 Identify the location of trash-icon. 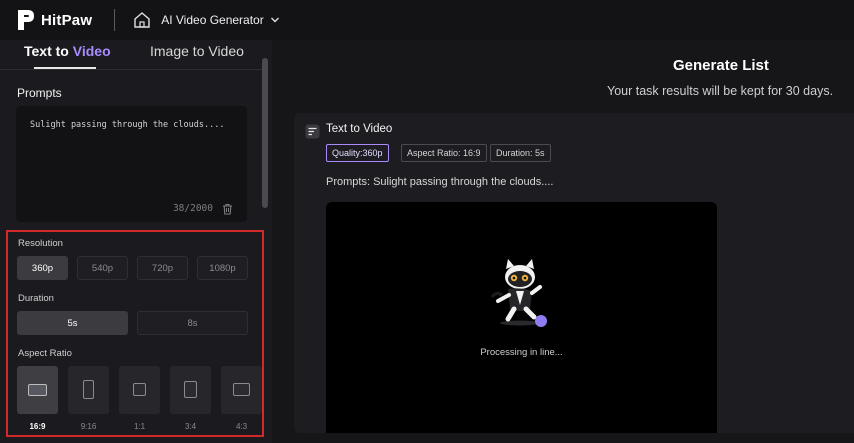
(227, 209).